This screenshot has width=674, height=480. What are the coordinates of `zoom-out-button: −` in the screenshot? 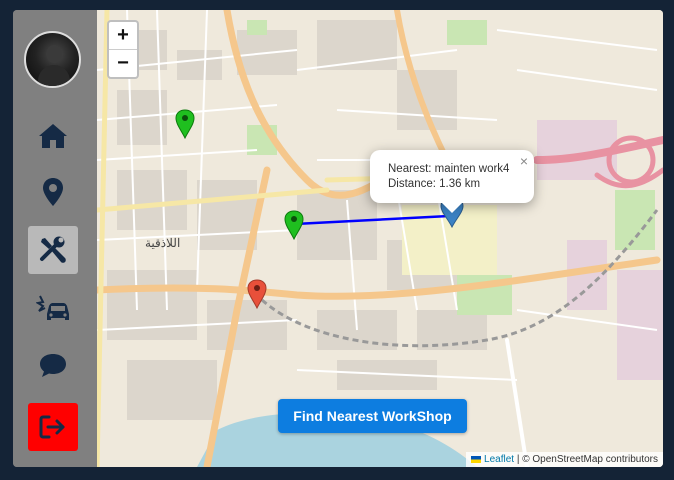 It's located at (123, 63).